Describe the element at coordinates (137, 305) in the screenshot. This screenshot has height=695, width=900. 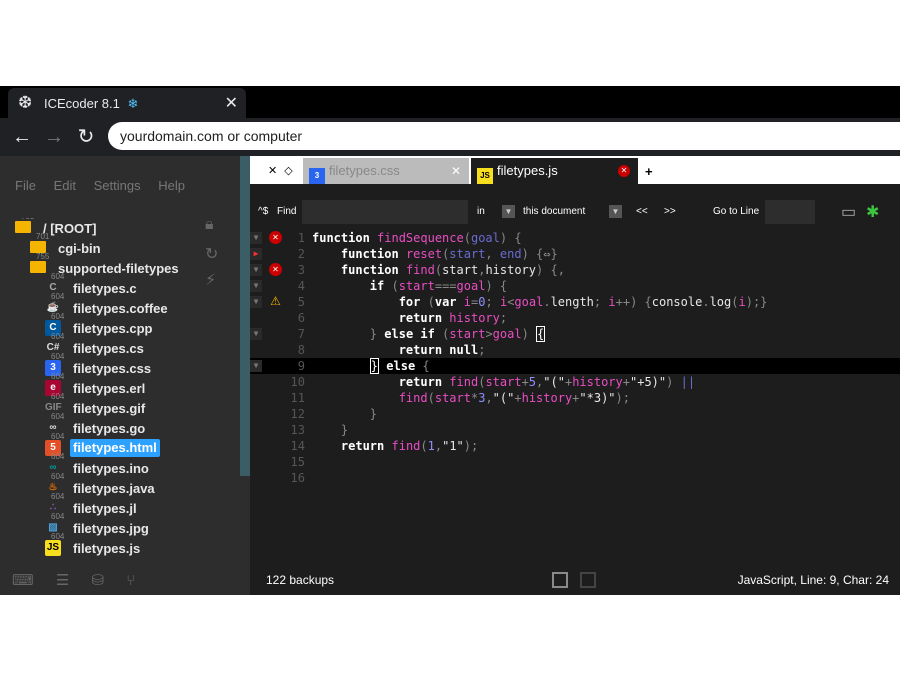
I see `tree-file: ☕ filetypes.coffee 604` at that location.